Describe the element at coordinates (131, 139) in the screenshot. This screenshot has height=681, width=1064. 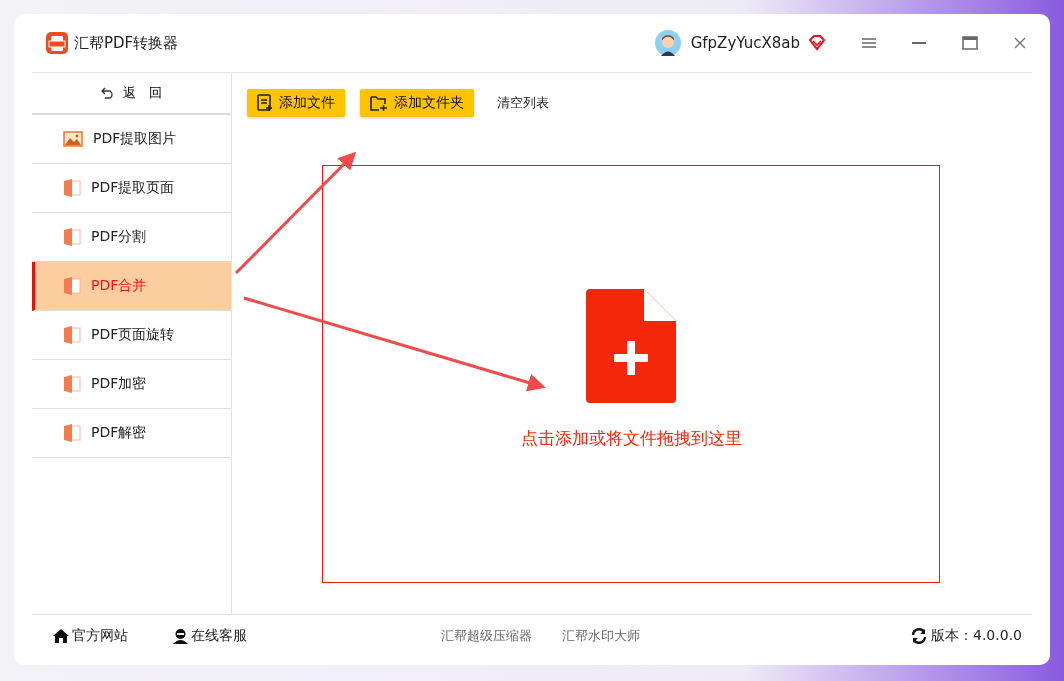
I see `sidebar-item: PDF提取图片` at that location.